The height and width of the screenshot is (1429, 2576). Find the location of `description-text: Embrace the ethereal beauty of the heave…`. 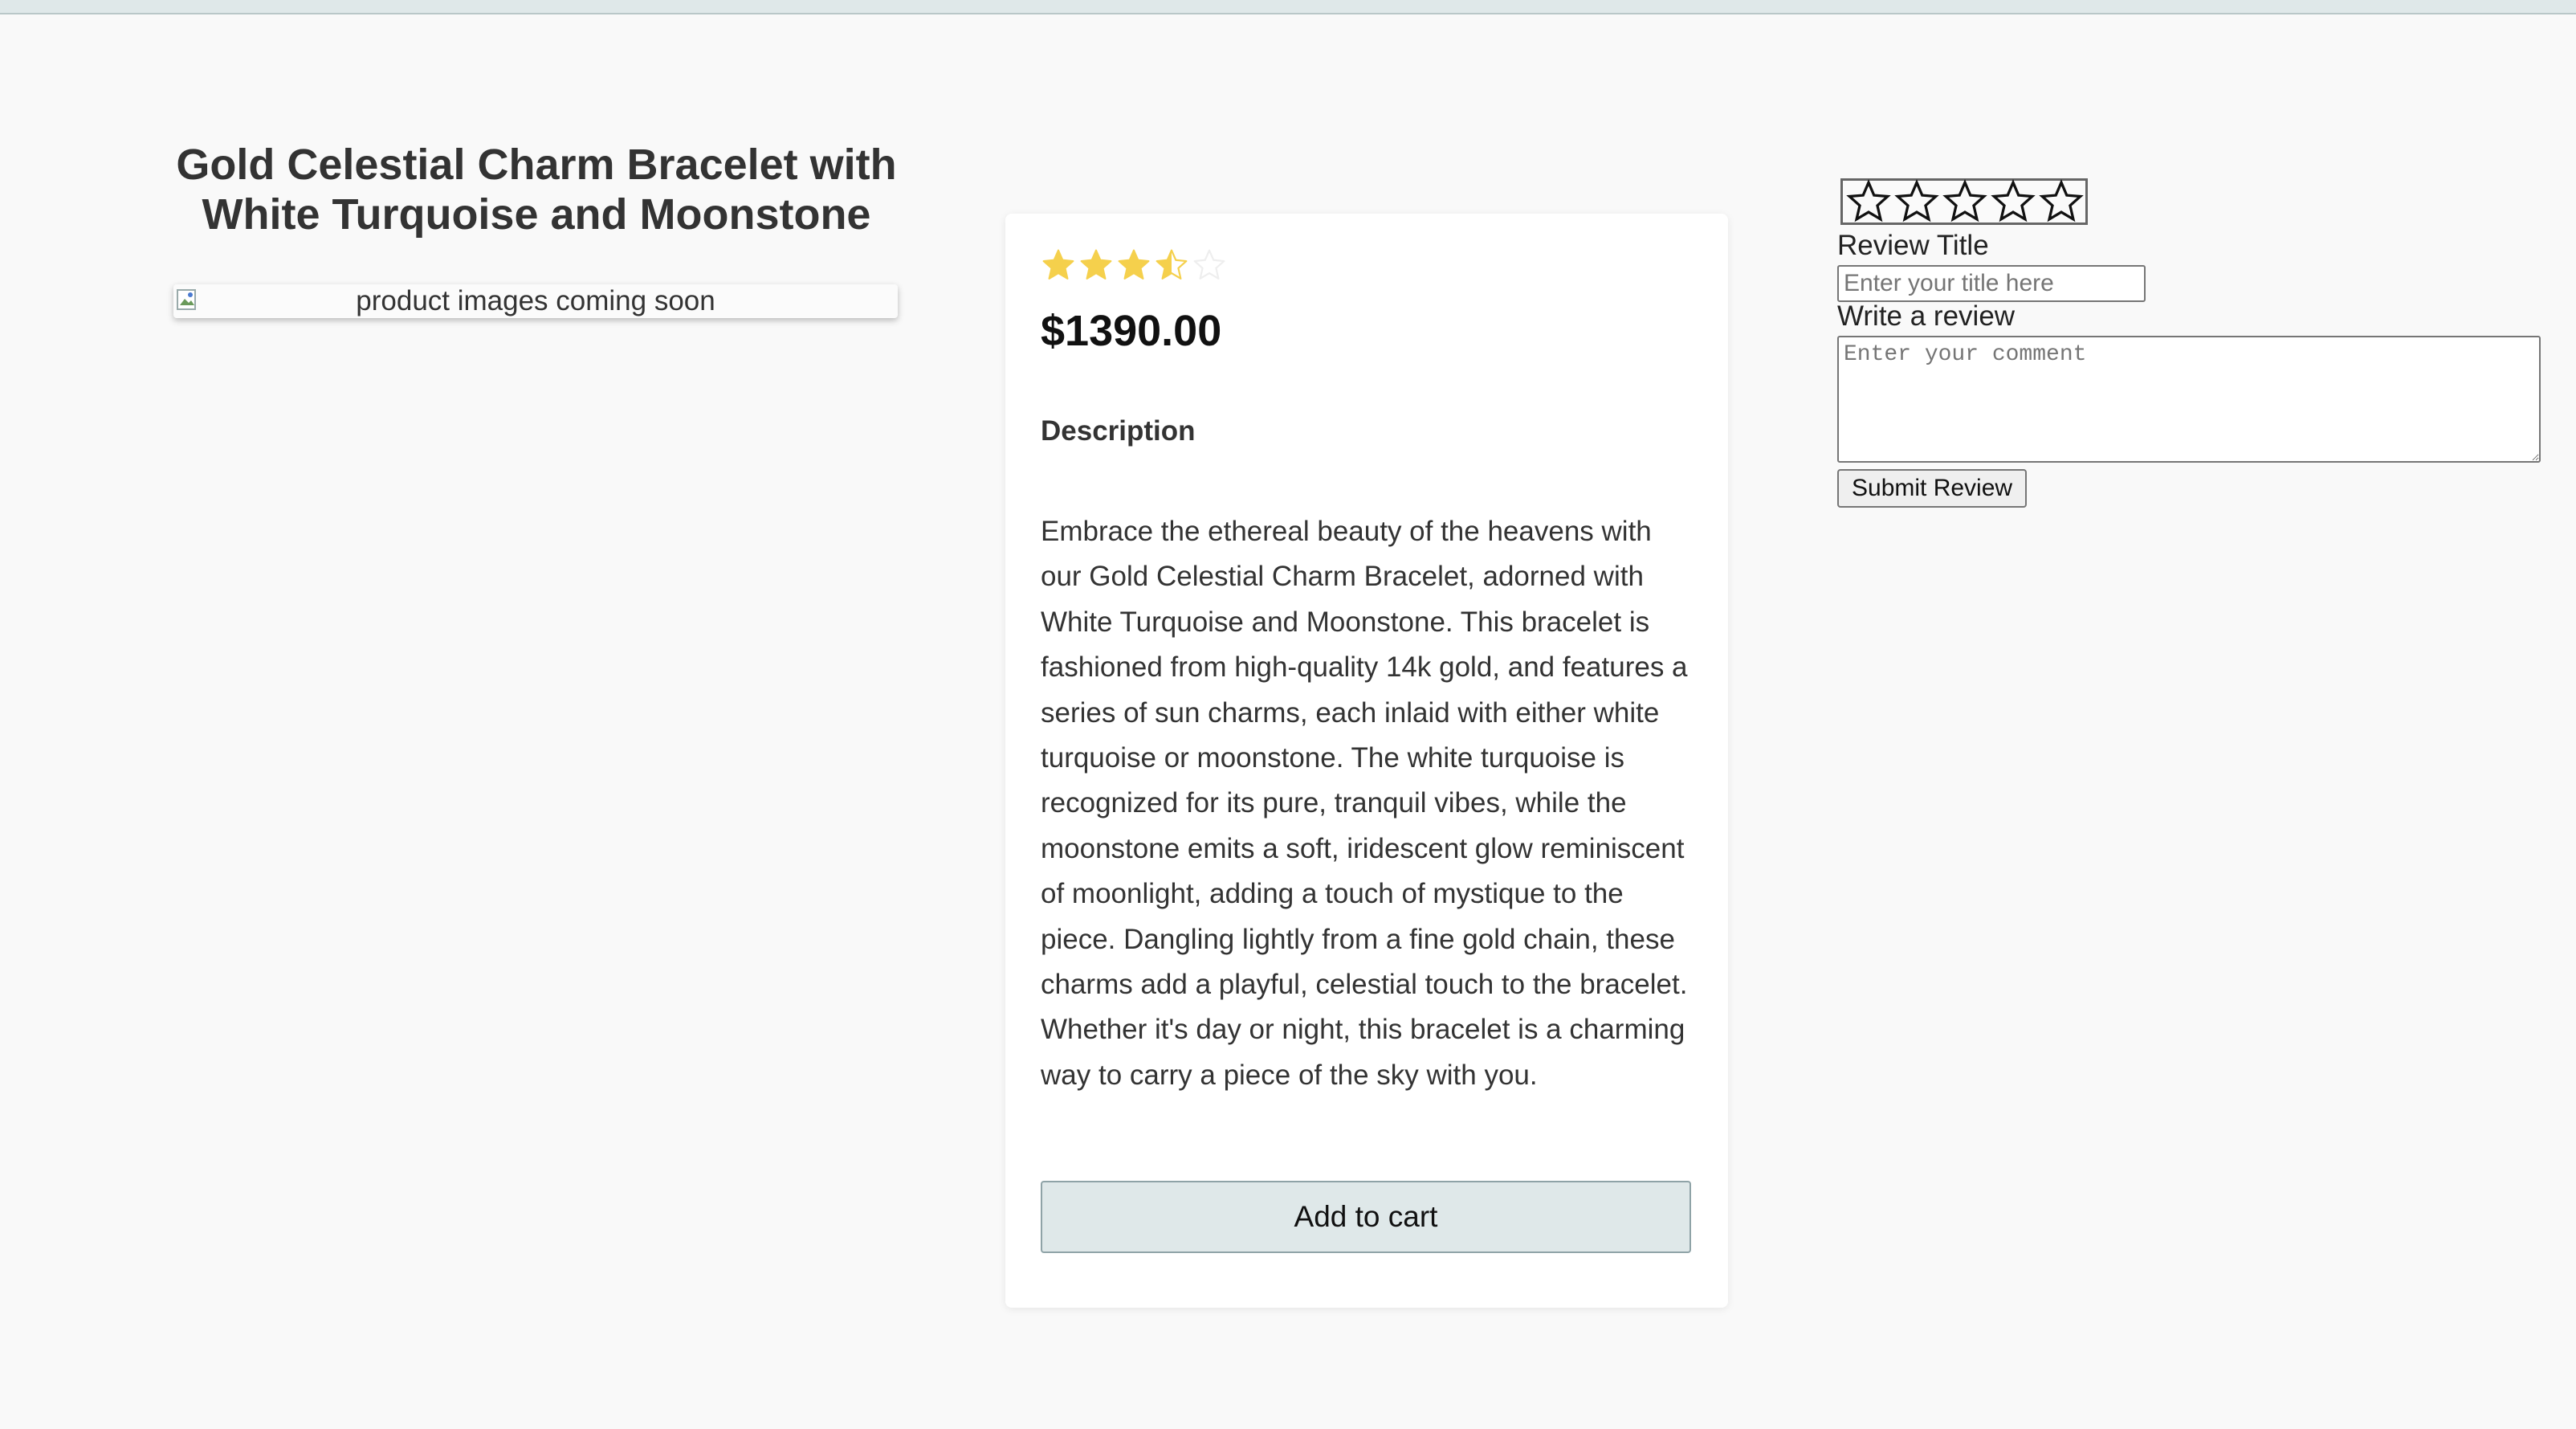

description-text: Embrace the ethereal beauty of the heave… is located at coordinates (1364, 803).